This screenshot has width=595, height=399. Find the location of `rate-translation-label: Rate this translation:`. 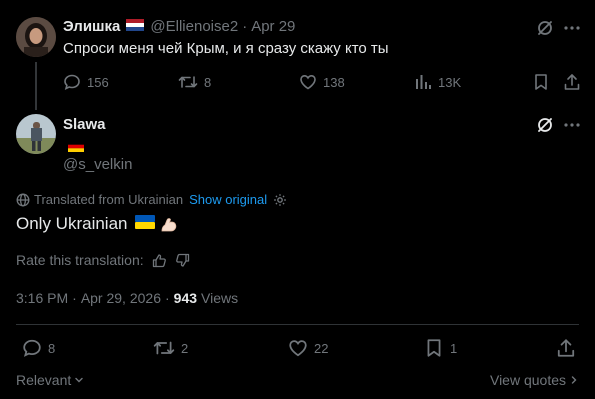

rate-translation-label: Rate this translation: is located at coordinates (80, 260).